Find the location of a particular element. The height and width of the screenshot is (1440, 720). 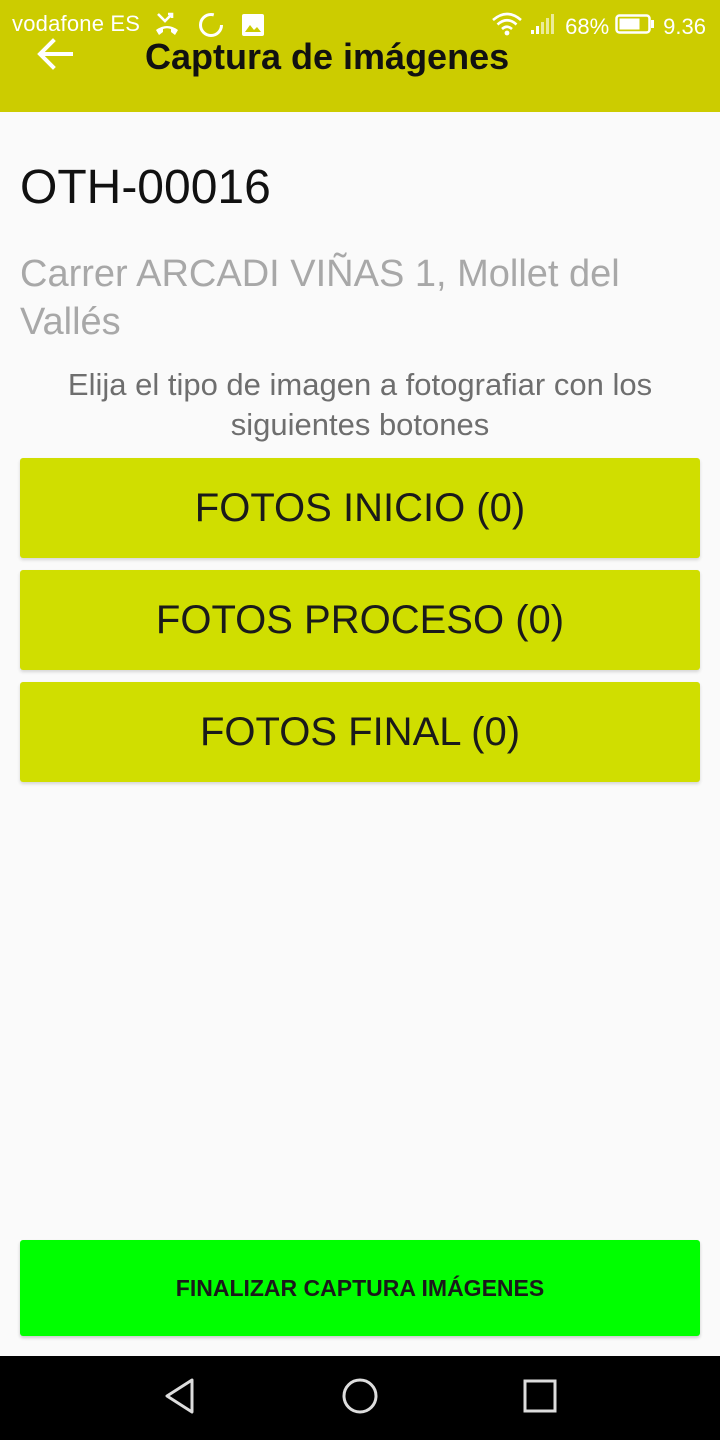

circle-home-icon is located at coordinates (360, 1398).